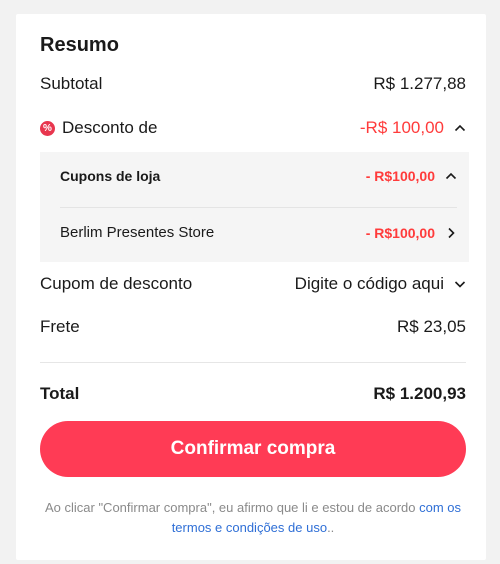 The height and width of the screenshot is (564, 500). Describe the element at coordinates (400, 232) in the screenshot. I see `store-coupon-value: - R$100,00` at that location.